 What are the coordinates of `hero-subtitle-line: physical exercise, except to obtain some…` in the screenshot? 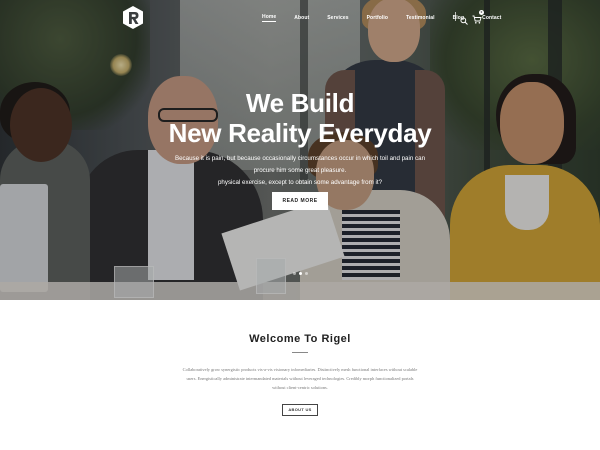 It's located at (300, 182).